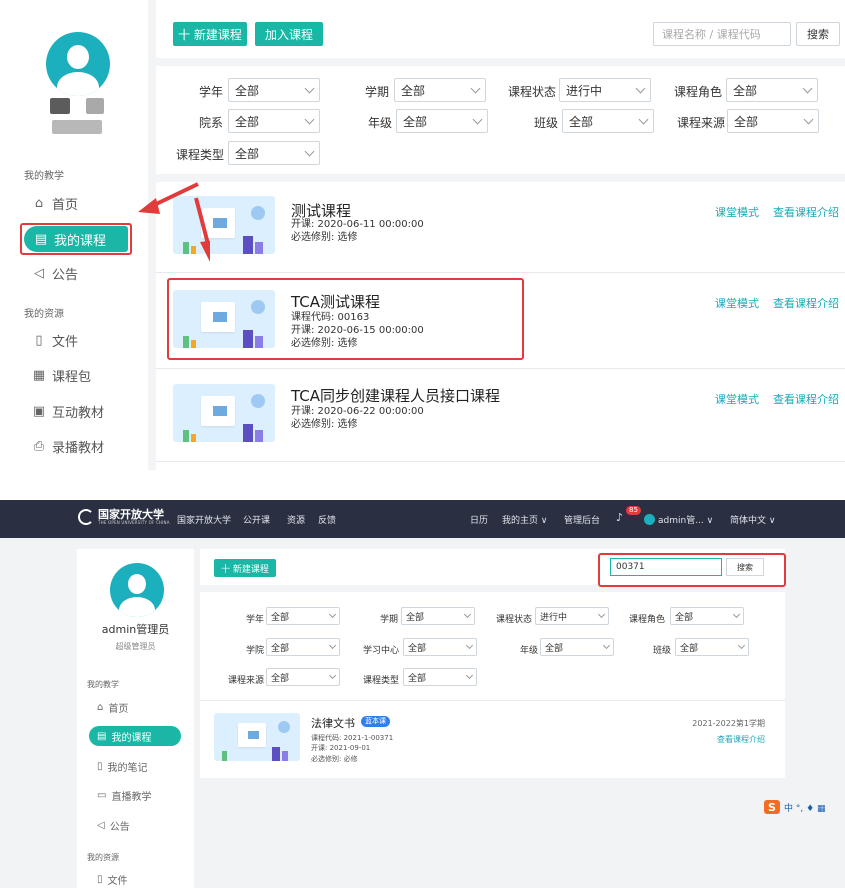 Image resolution: width=845 pixels, height=888 pixels. What do you see at coordinates (582, 519) in the screenshot?
I see `admin-backend-link: 管理后台` at bounding box center [582, 519].